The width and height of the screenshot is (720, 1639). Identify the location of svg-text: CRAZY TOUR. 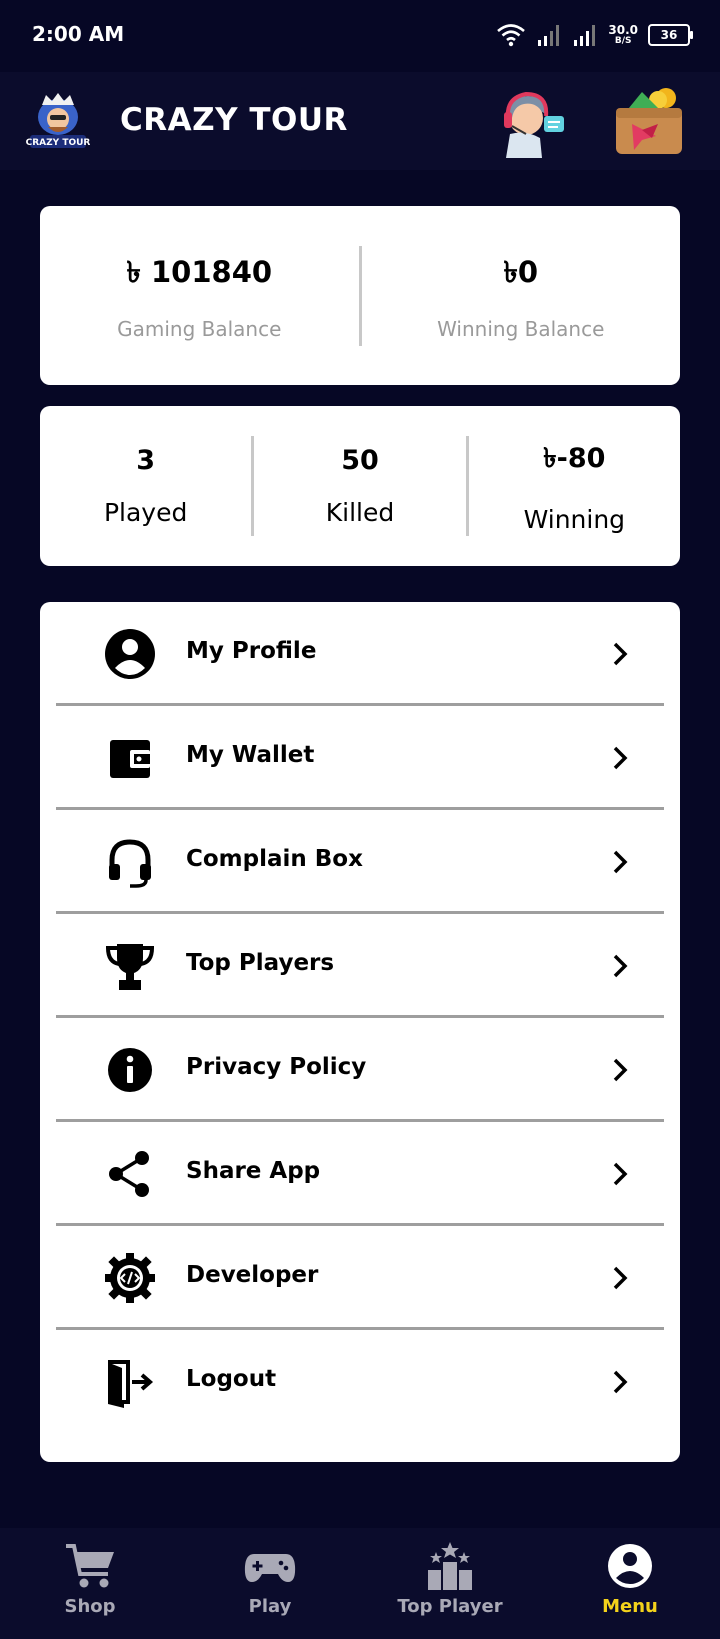
(58, 143).